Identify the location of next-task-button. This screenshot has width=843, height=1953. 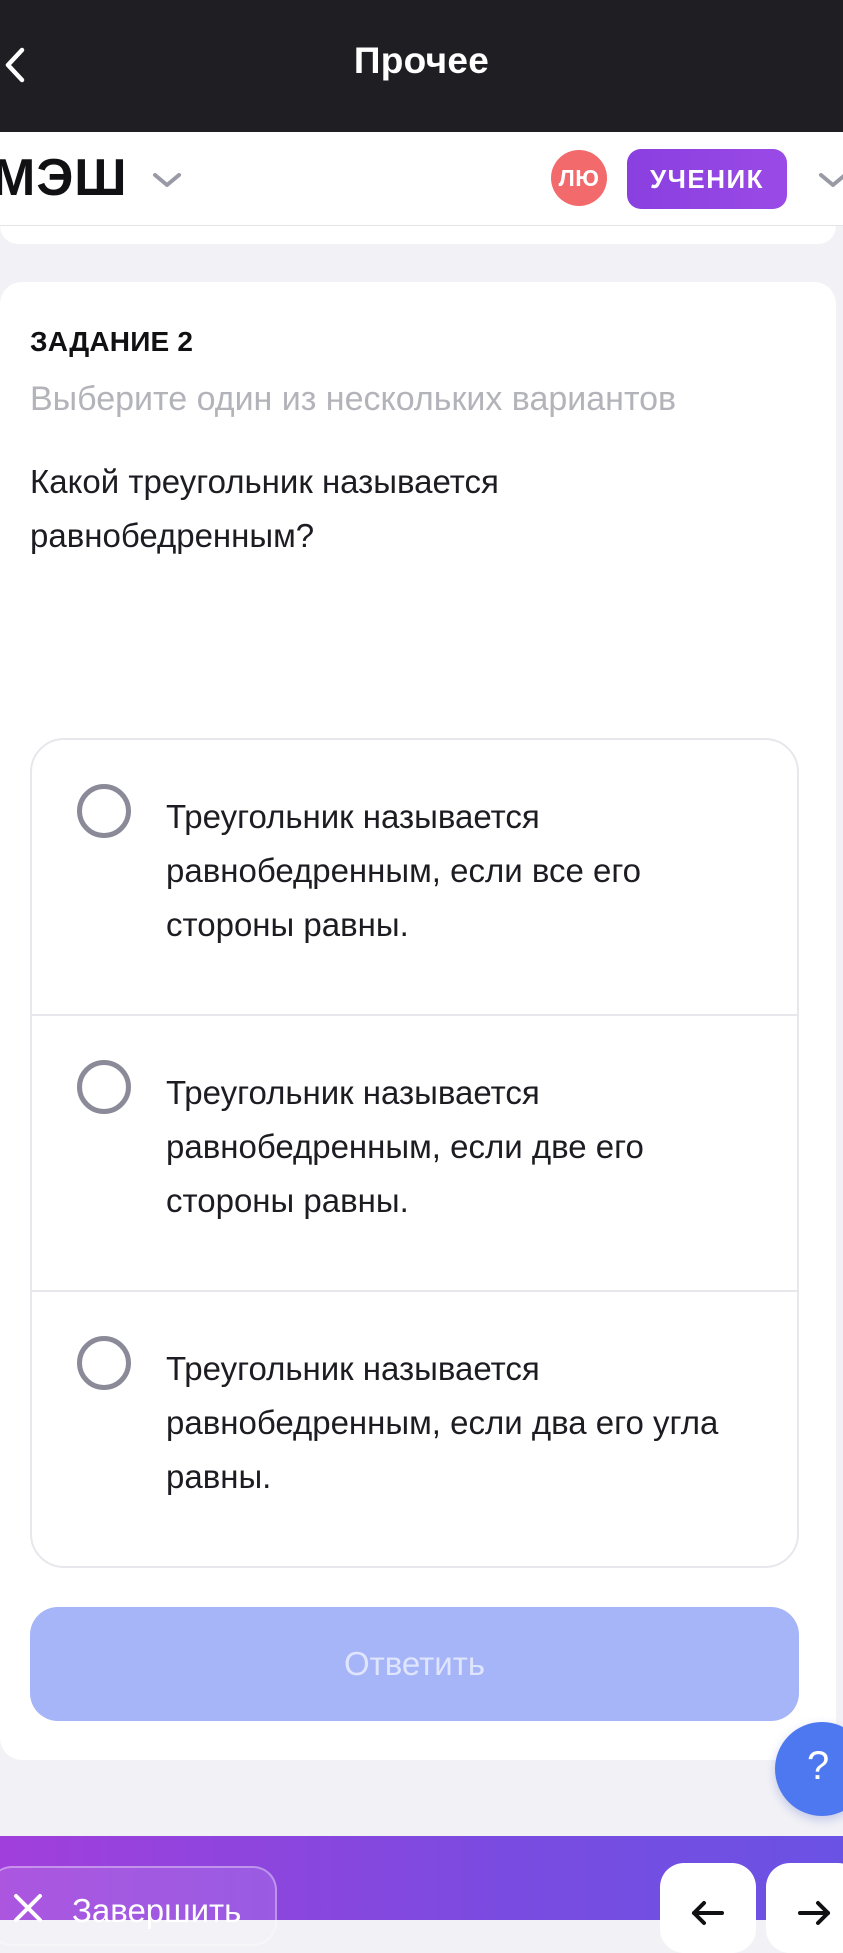
(804, 1908).